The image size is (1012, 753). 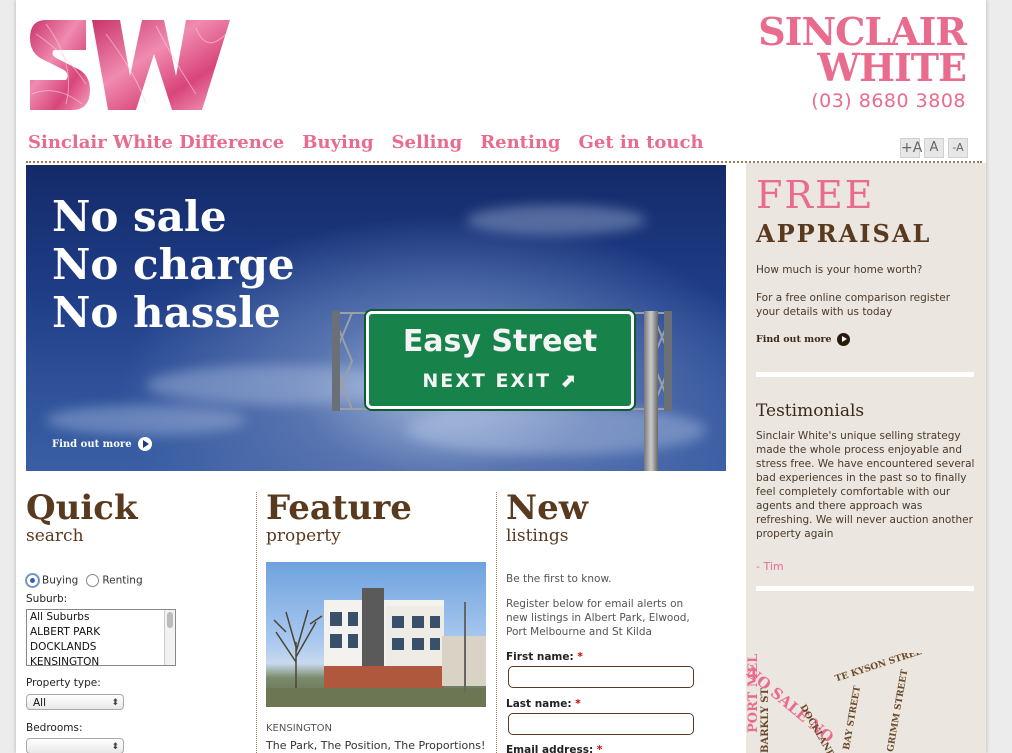 What do you see at coordinates (520, 142) in the screenshot?
I see `nav-renting: Renting` at bounding box center [520, 142].